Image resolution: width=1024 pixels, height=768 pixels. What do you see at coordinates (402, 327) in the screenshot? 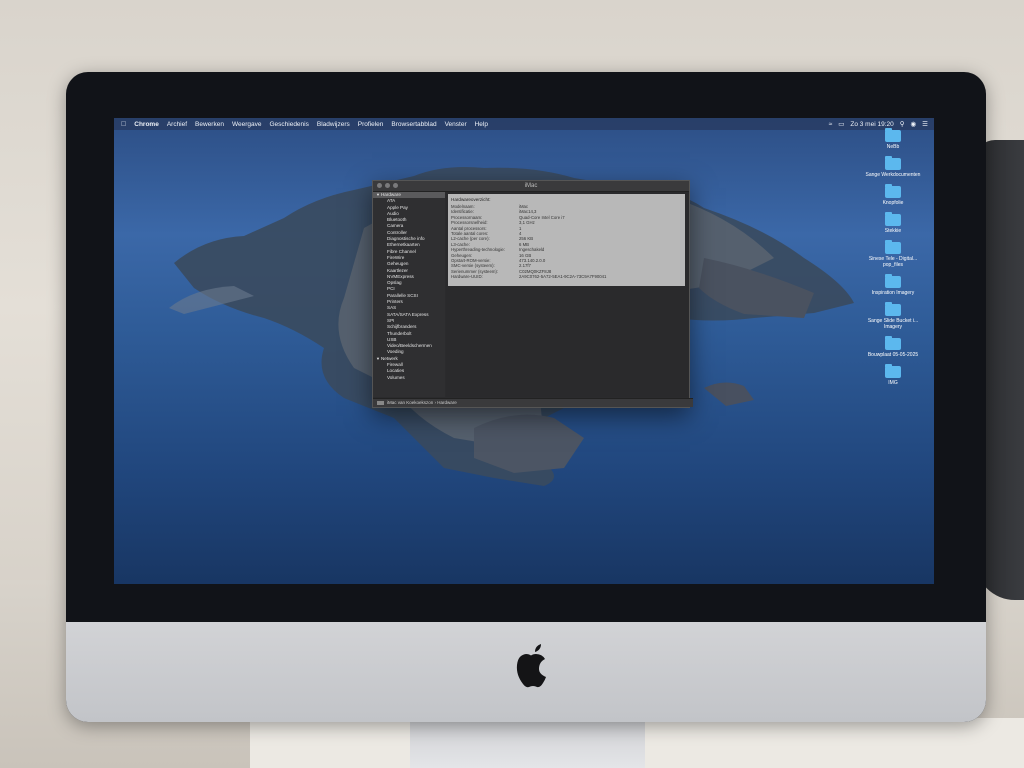
I see `sidebar-item-label: Schijfbranders` at bounding box center [402, 327].